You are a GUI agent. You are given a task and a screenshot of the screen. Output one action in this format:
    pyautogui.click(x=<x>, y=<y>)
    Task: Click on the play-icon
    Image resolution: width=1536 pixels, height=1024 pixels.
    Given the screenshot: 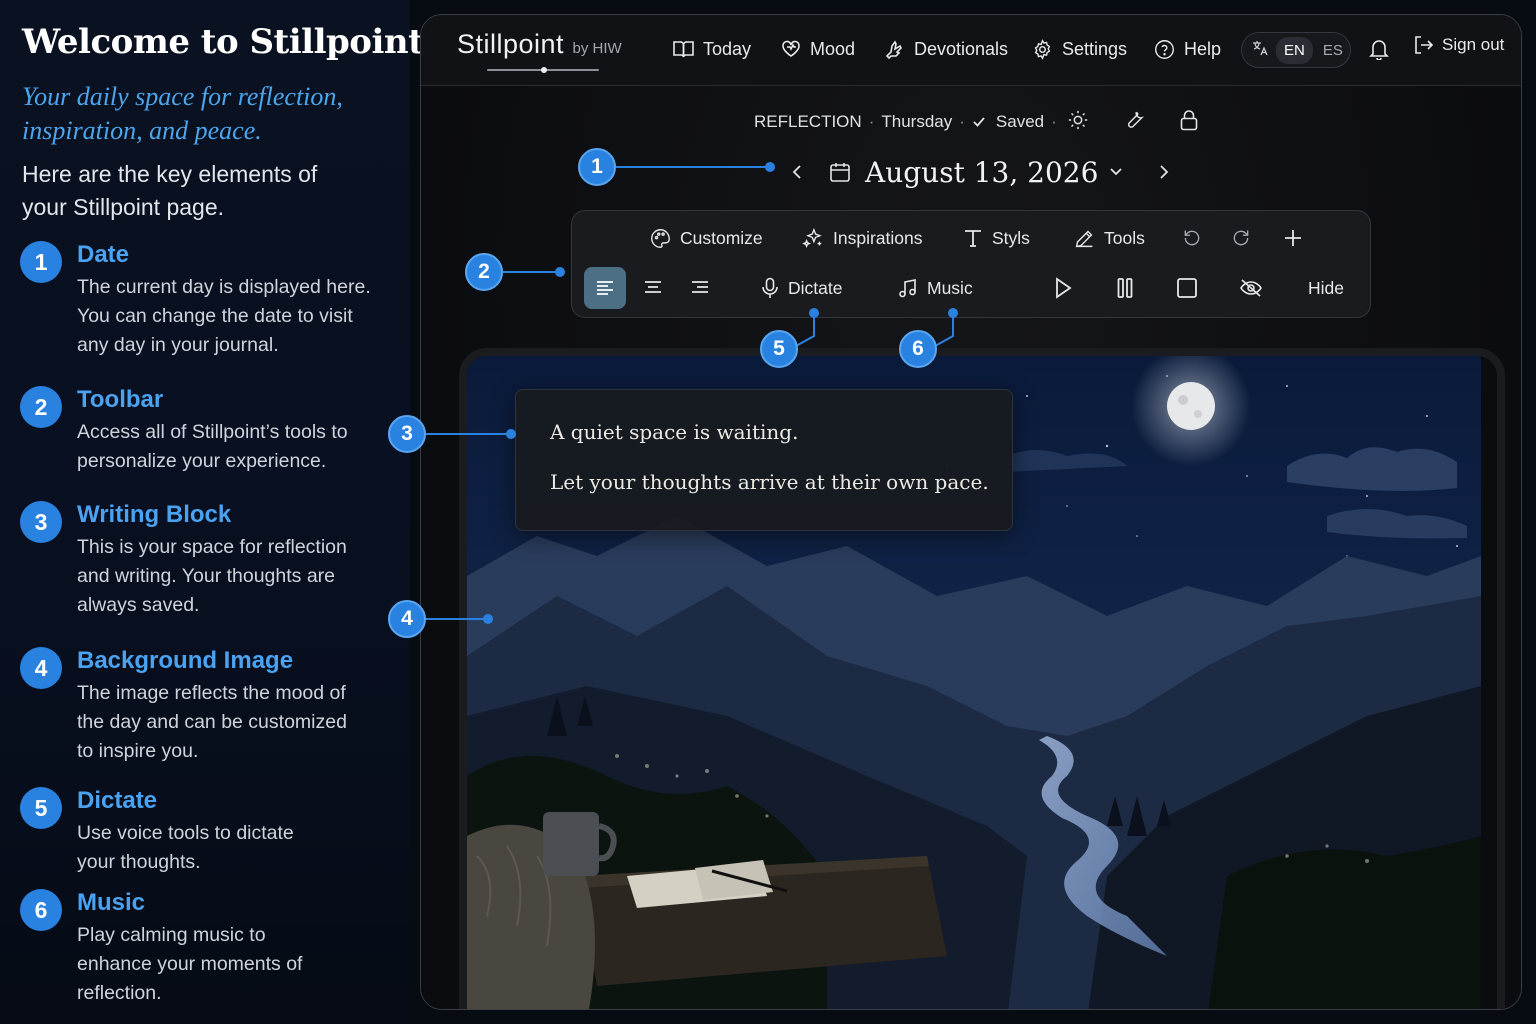 What is the action you would take?
    pyautogui.click(x=1063, y=288)
    